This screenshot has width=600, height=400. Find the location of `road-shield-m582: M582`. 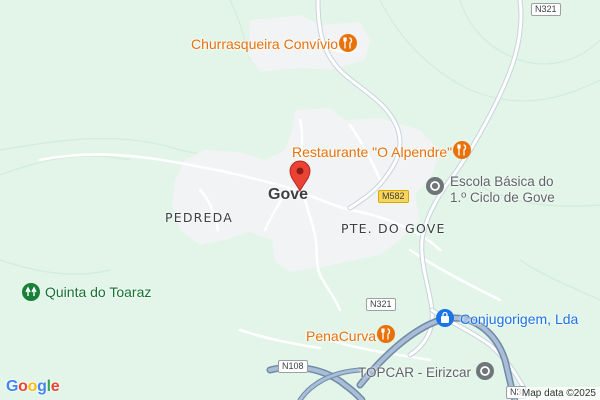

road-shield-m582: M582 is located at coordinates (393, 196).